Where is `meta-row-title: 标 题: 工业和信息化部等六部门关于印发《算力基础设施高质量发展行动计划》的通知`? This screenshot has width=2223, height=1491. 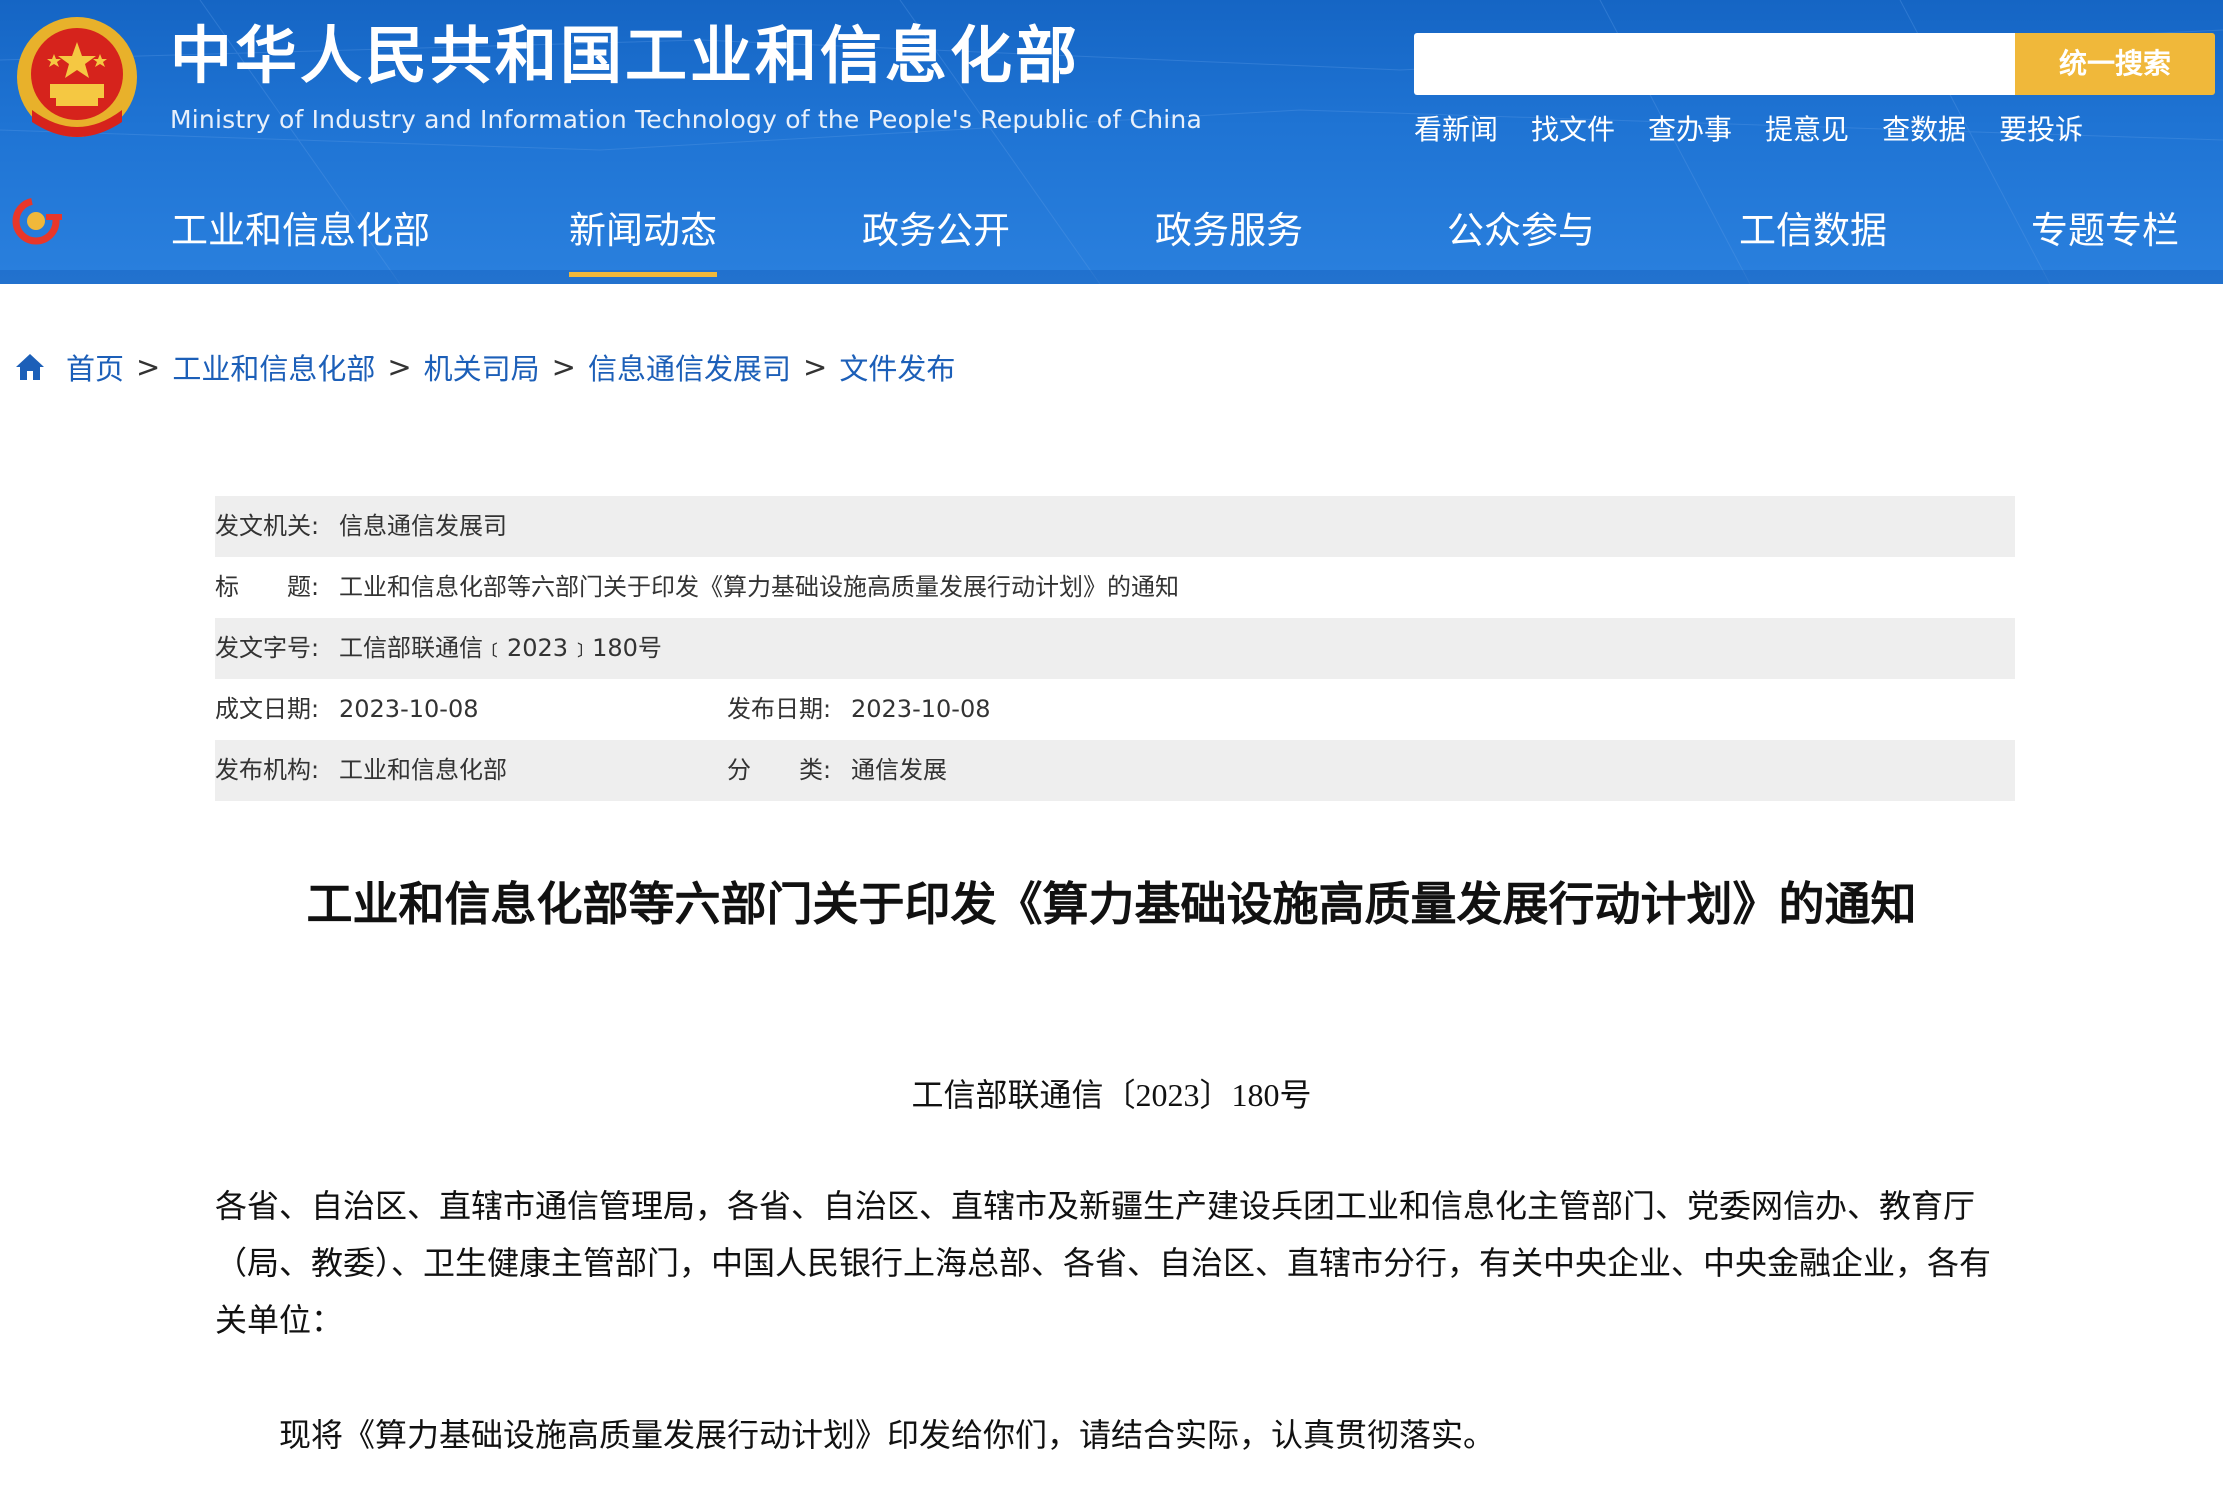
meta-row-title: 标 题: 工业和信息化部等六部门关于印发《算力基础设施高质量发展行动计划》的通知 is located at coordinates (1115, 587).